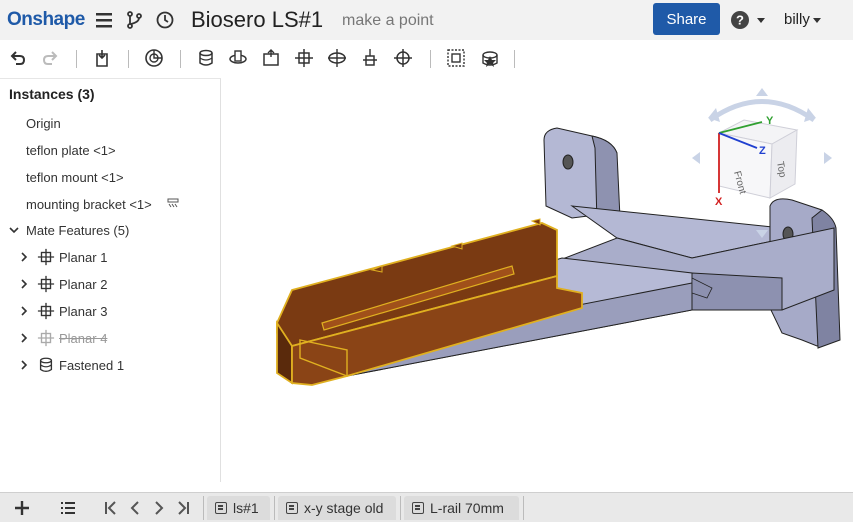 The height and width of the screenshot is (522, 853). Describe the element at coordinates (159, 508) in the screenshot. I see `next-tab-icon` at that location.